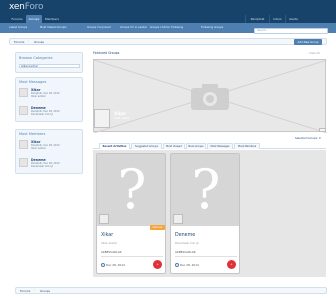  Describe the element at coordinates (102, 118) in the screenshot. I see `featured-group-avatar` at that location.